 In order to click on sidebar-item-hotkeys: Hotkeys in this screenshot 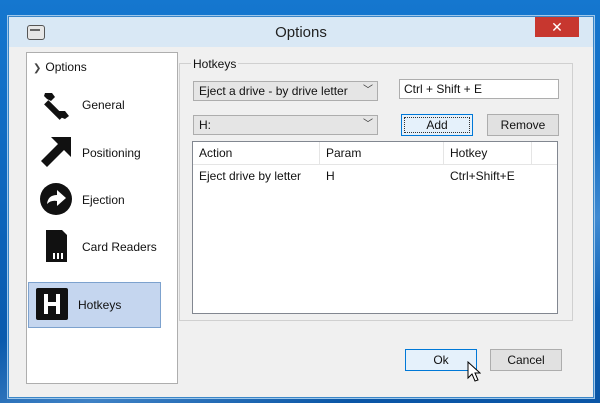, I will do `click(94, 305)`.